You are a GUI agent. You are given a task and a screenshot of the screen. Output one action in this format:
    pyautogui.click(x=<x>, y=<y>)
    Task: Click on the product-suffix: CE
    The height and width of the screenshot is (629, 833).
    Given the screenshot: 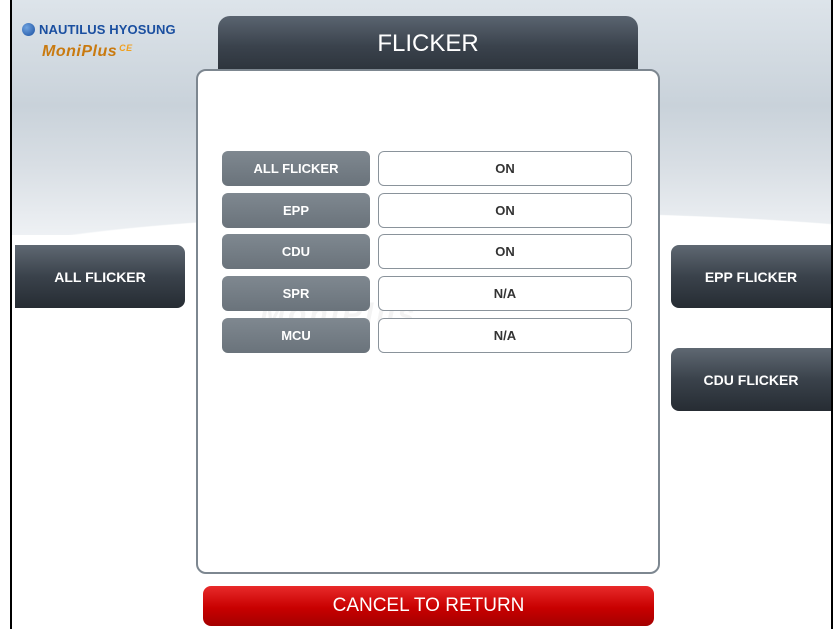 What is the action you would take?
    pyautogui.click(x=126, y=48)
    